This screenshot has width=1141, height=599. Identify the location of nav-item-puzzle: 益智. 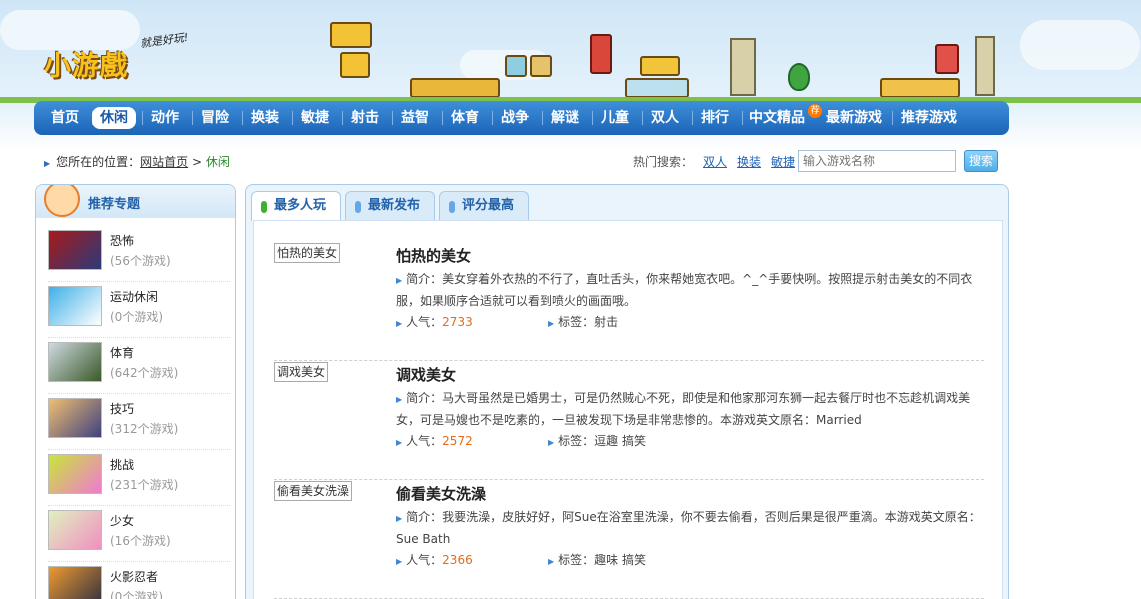
(415, 118).